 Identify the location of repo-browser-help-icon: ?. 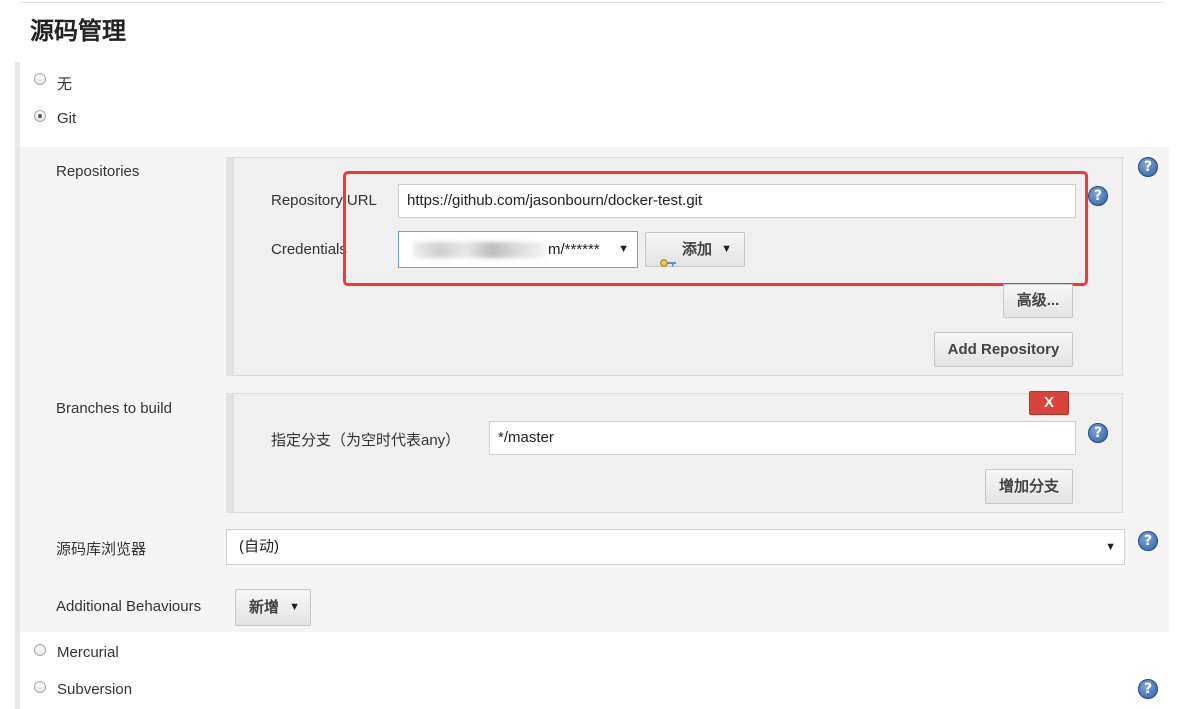
(1148, 541).